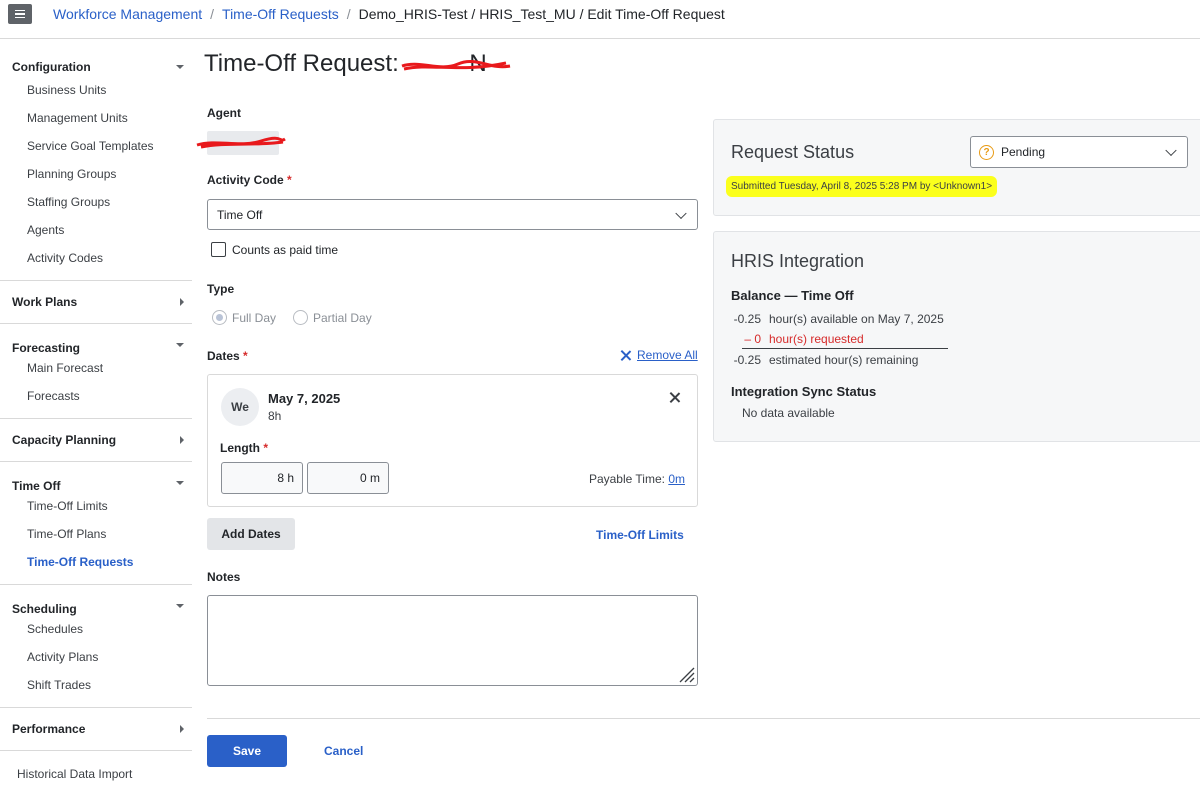  What do you see at coordinates (96, 606) in the screenshot?
I see `sidebar-header-scheduling: Scheduling` at bounding box center [96, 606].